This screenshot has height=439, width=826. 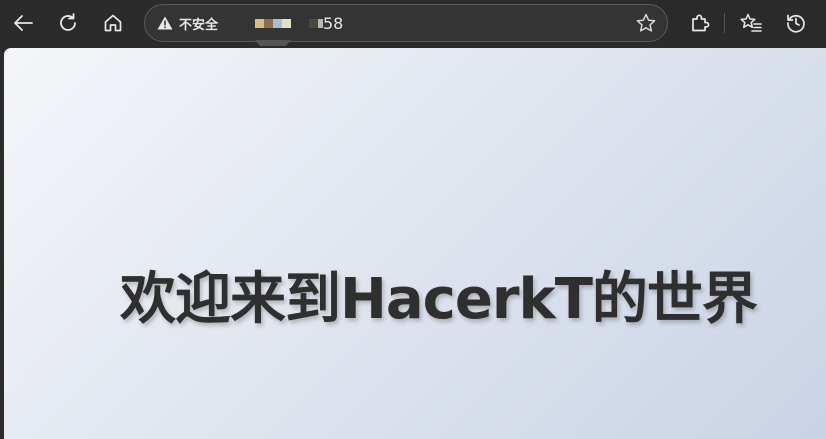 I want to click on history-button, so click(x=796, y=23).